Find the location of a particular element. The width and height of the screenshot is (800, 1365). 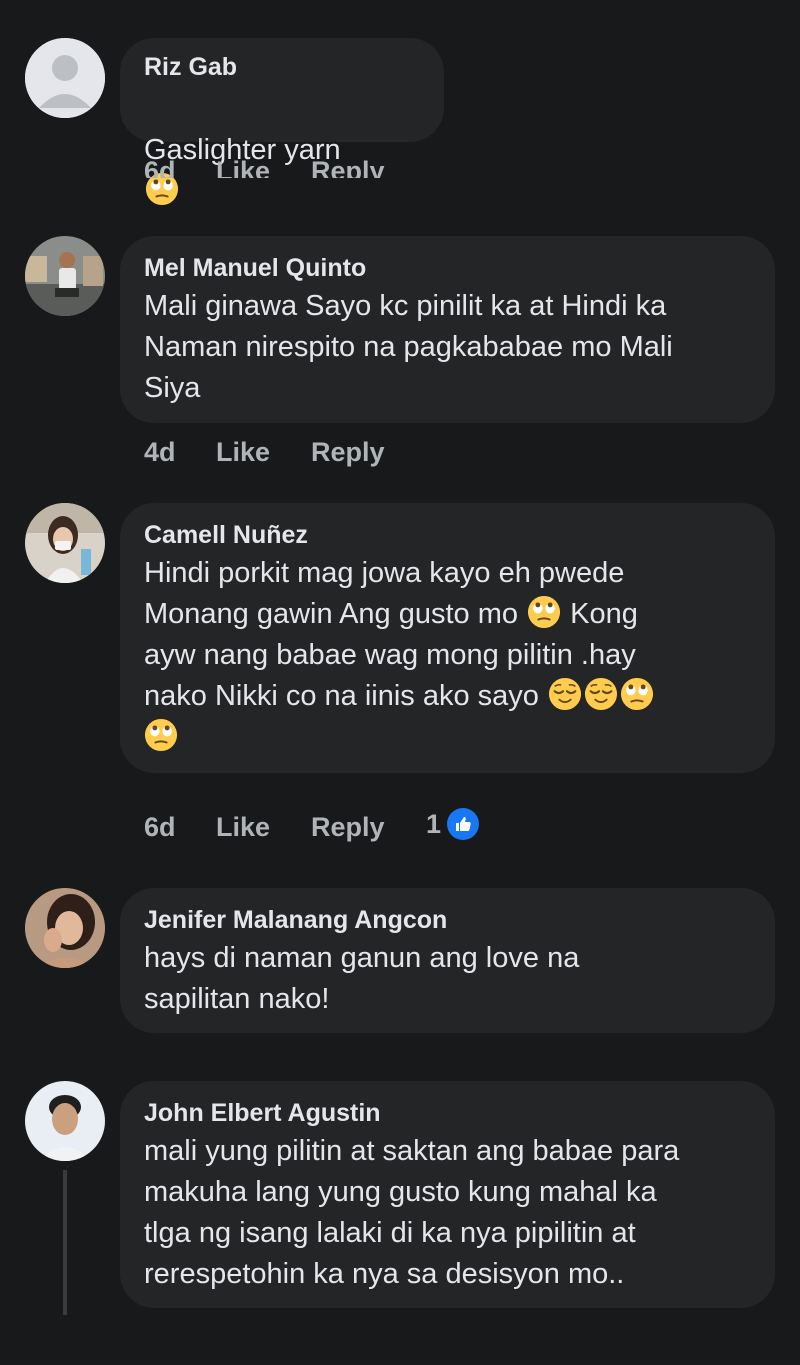

default-avatar-icon is located at coordinates (65, 78).